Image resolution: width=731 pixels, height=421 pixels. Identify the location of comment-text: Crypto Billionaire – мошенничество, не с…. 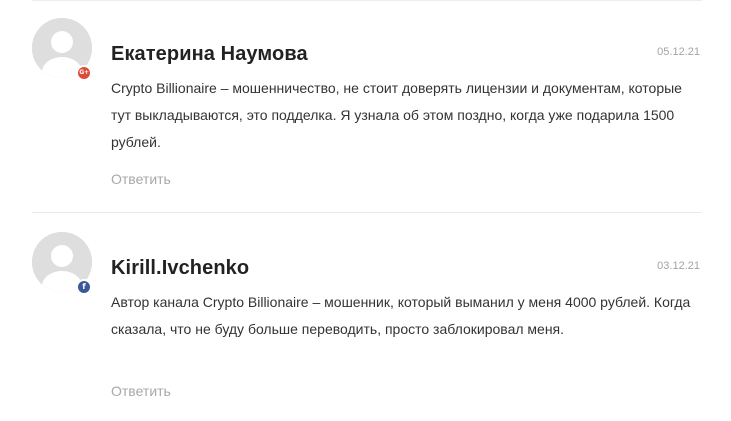
(396, 115).